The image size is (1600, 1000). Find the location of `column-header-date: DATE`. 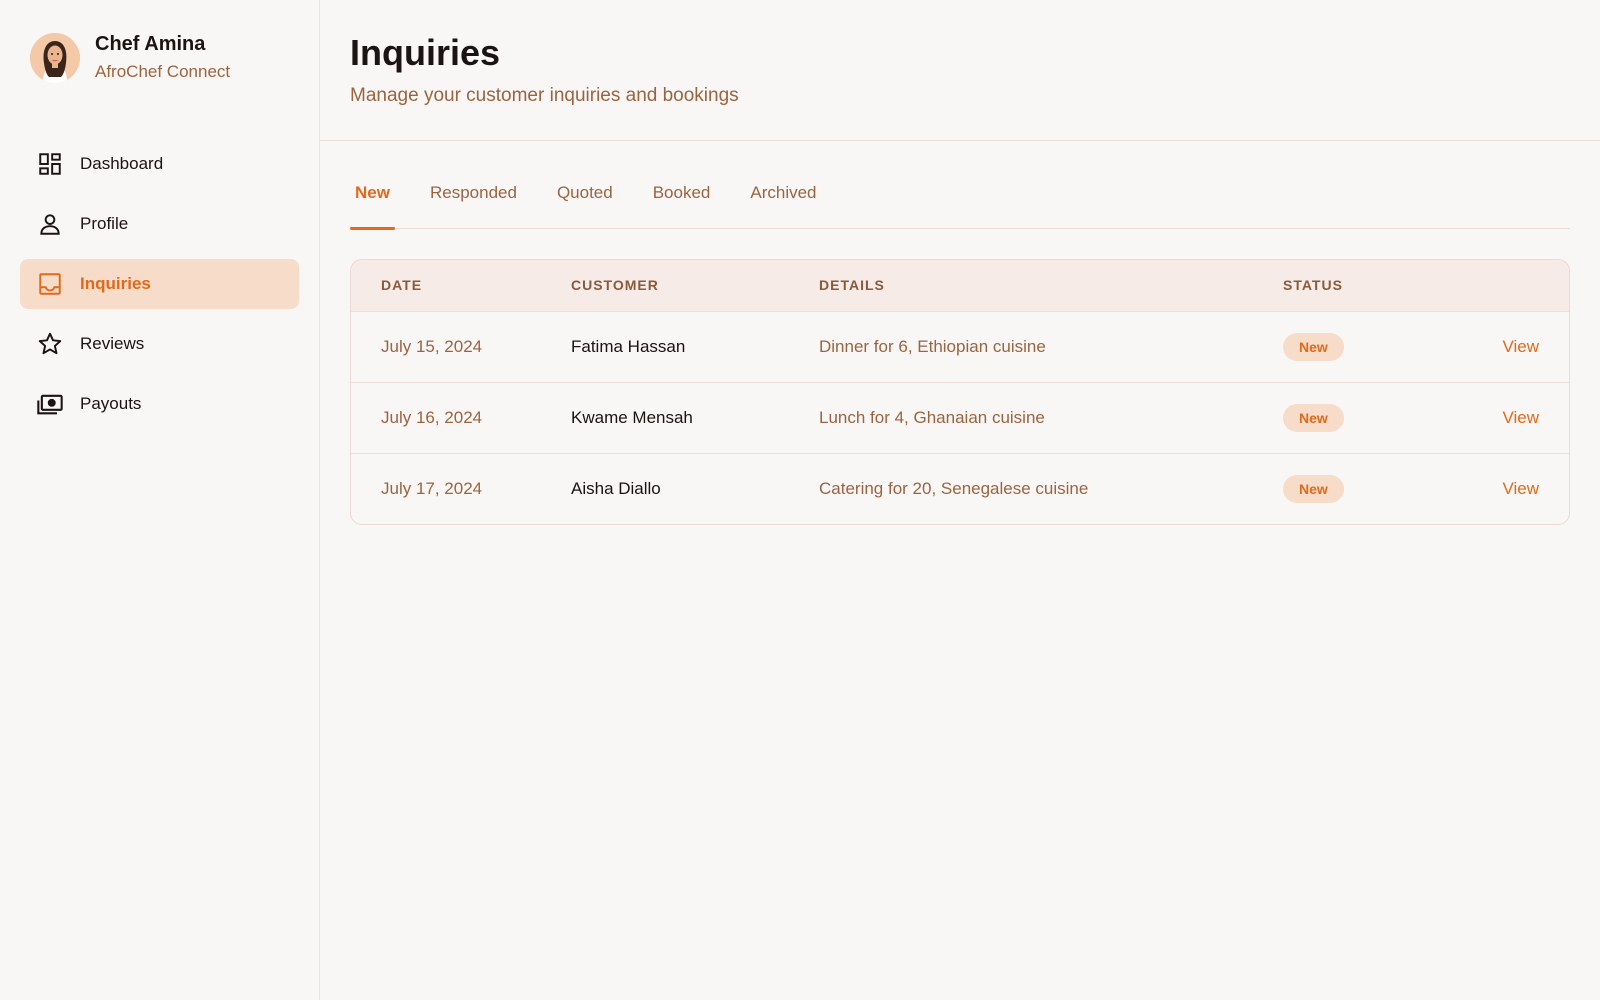

column-header-date: DATE is located at coordinates (402, 285).